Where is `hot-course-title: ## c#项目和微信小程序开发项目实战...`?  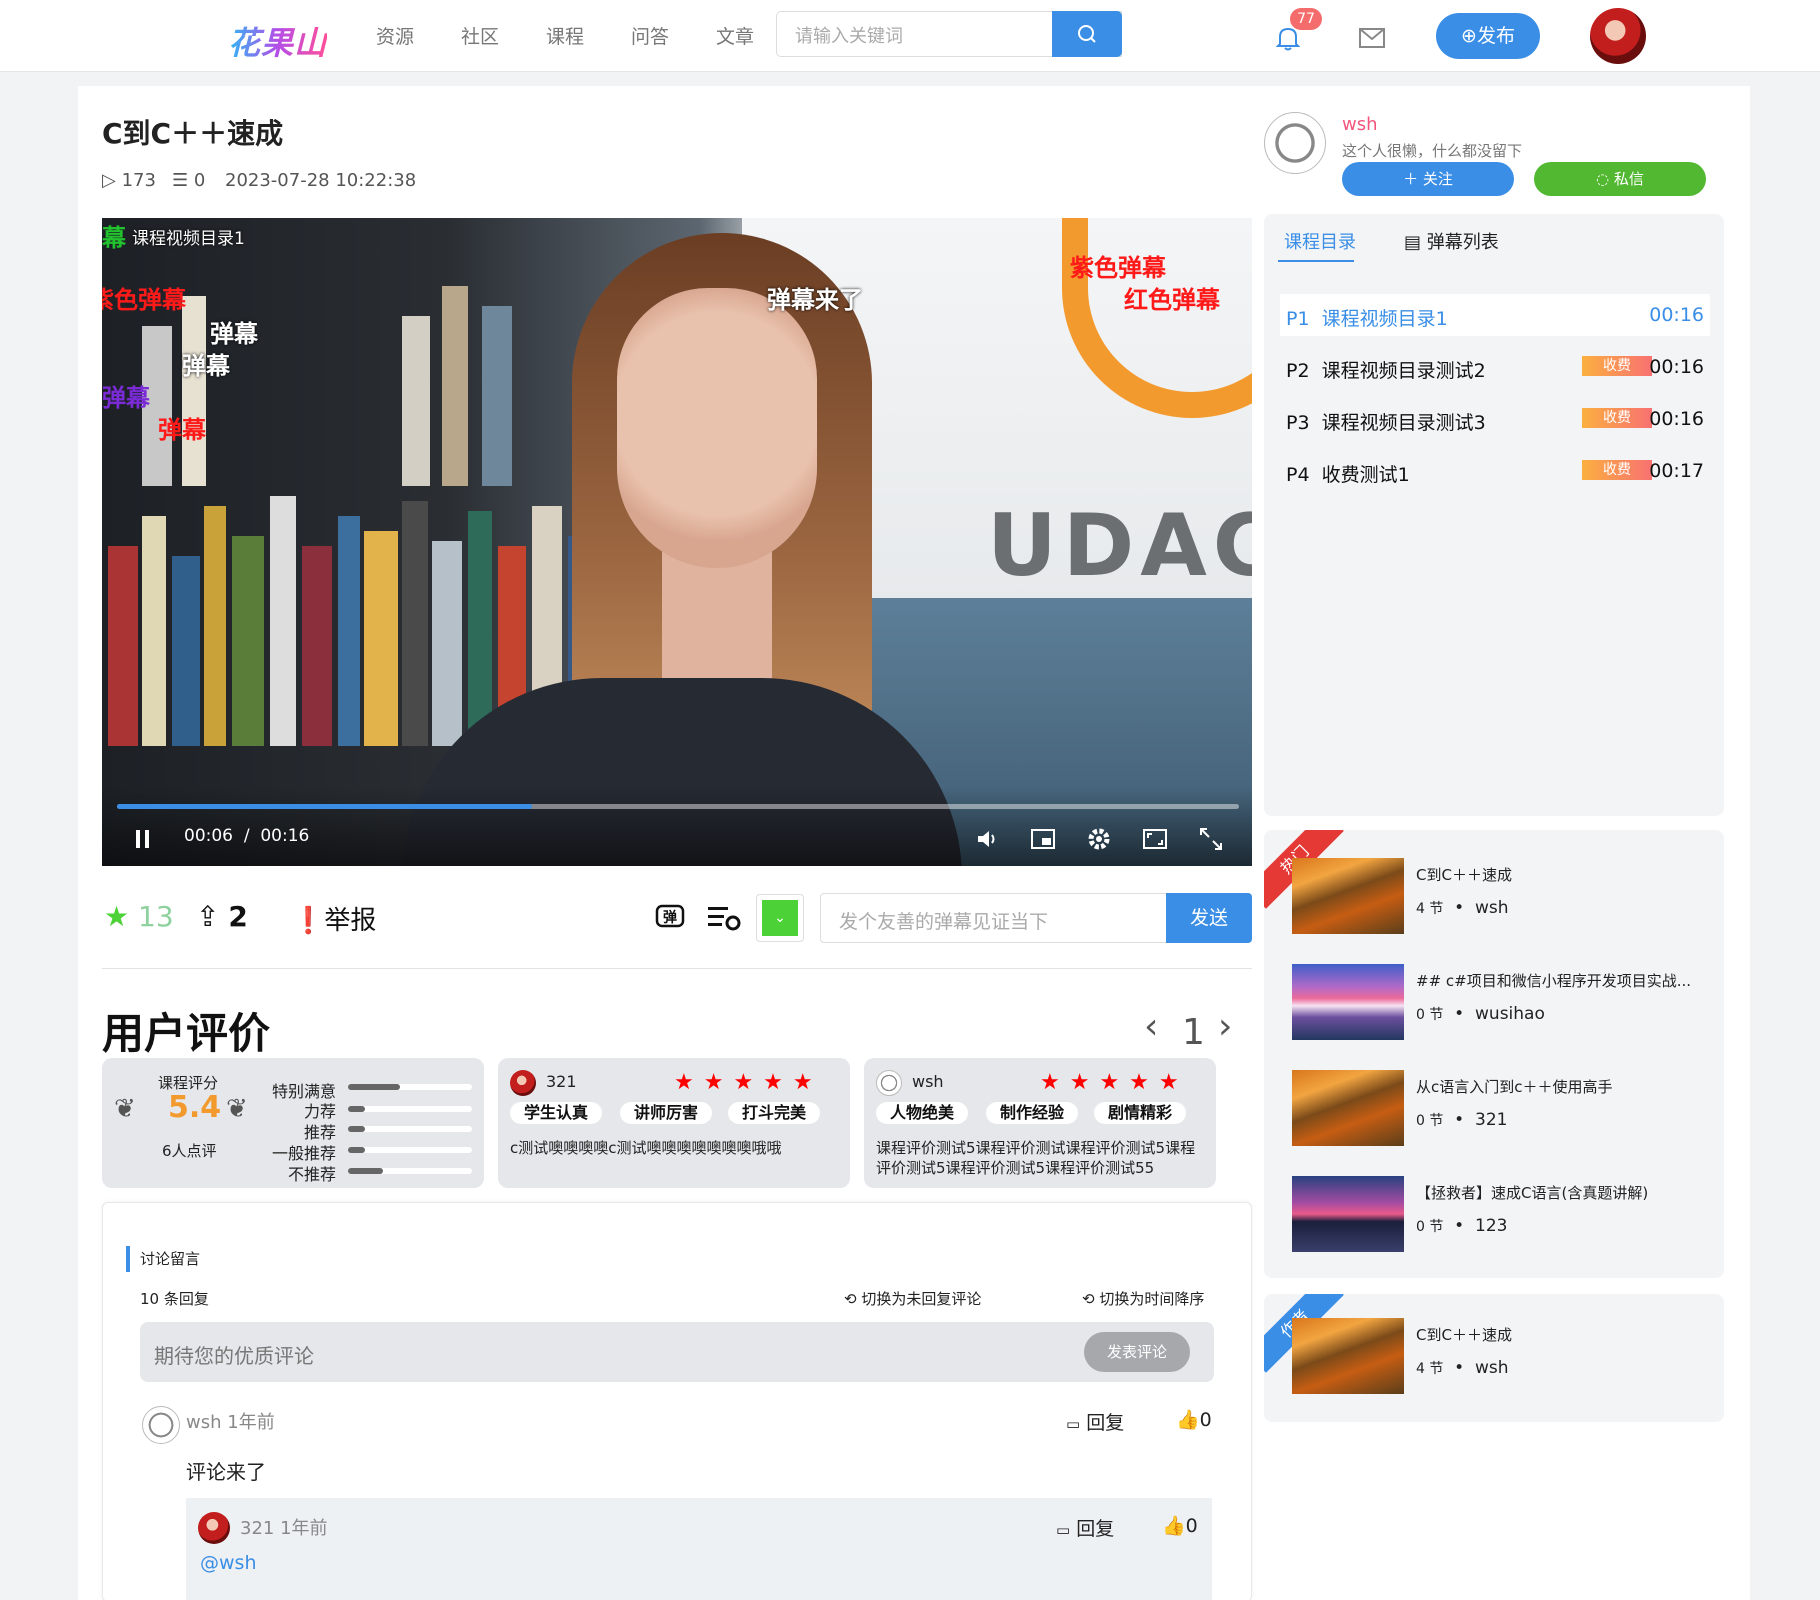 hot-course-title: ## c#项目和微信小程序开发项目实战... is located at coordinates (1553, 980).